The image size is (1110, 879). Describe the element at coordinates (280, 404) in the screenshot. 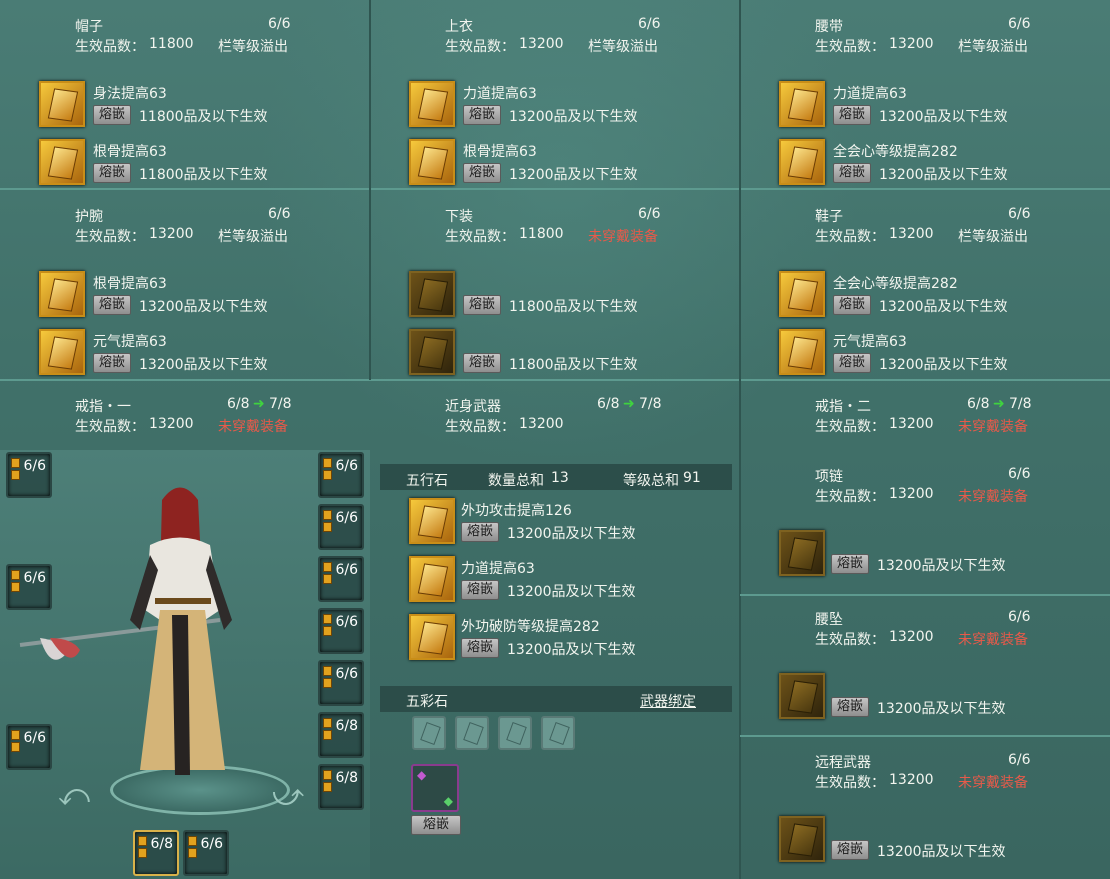

I see `ring1-next: 7/8` at that location.